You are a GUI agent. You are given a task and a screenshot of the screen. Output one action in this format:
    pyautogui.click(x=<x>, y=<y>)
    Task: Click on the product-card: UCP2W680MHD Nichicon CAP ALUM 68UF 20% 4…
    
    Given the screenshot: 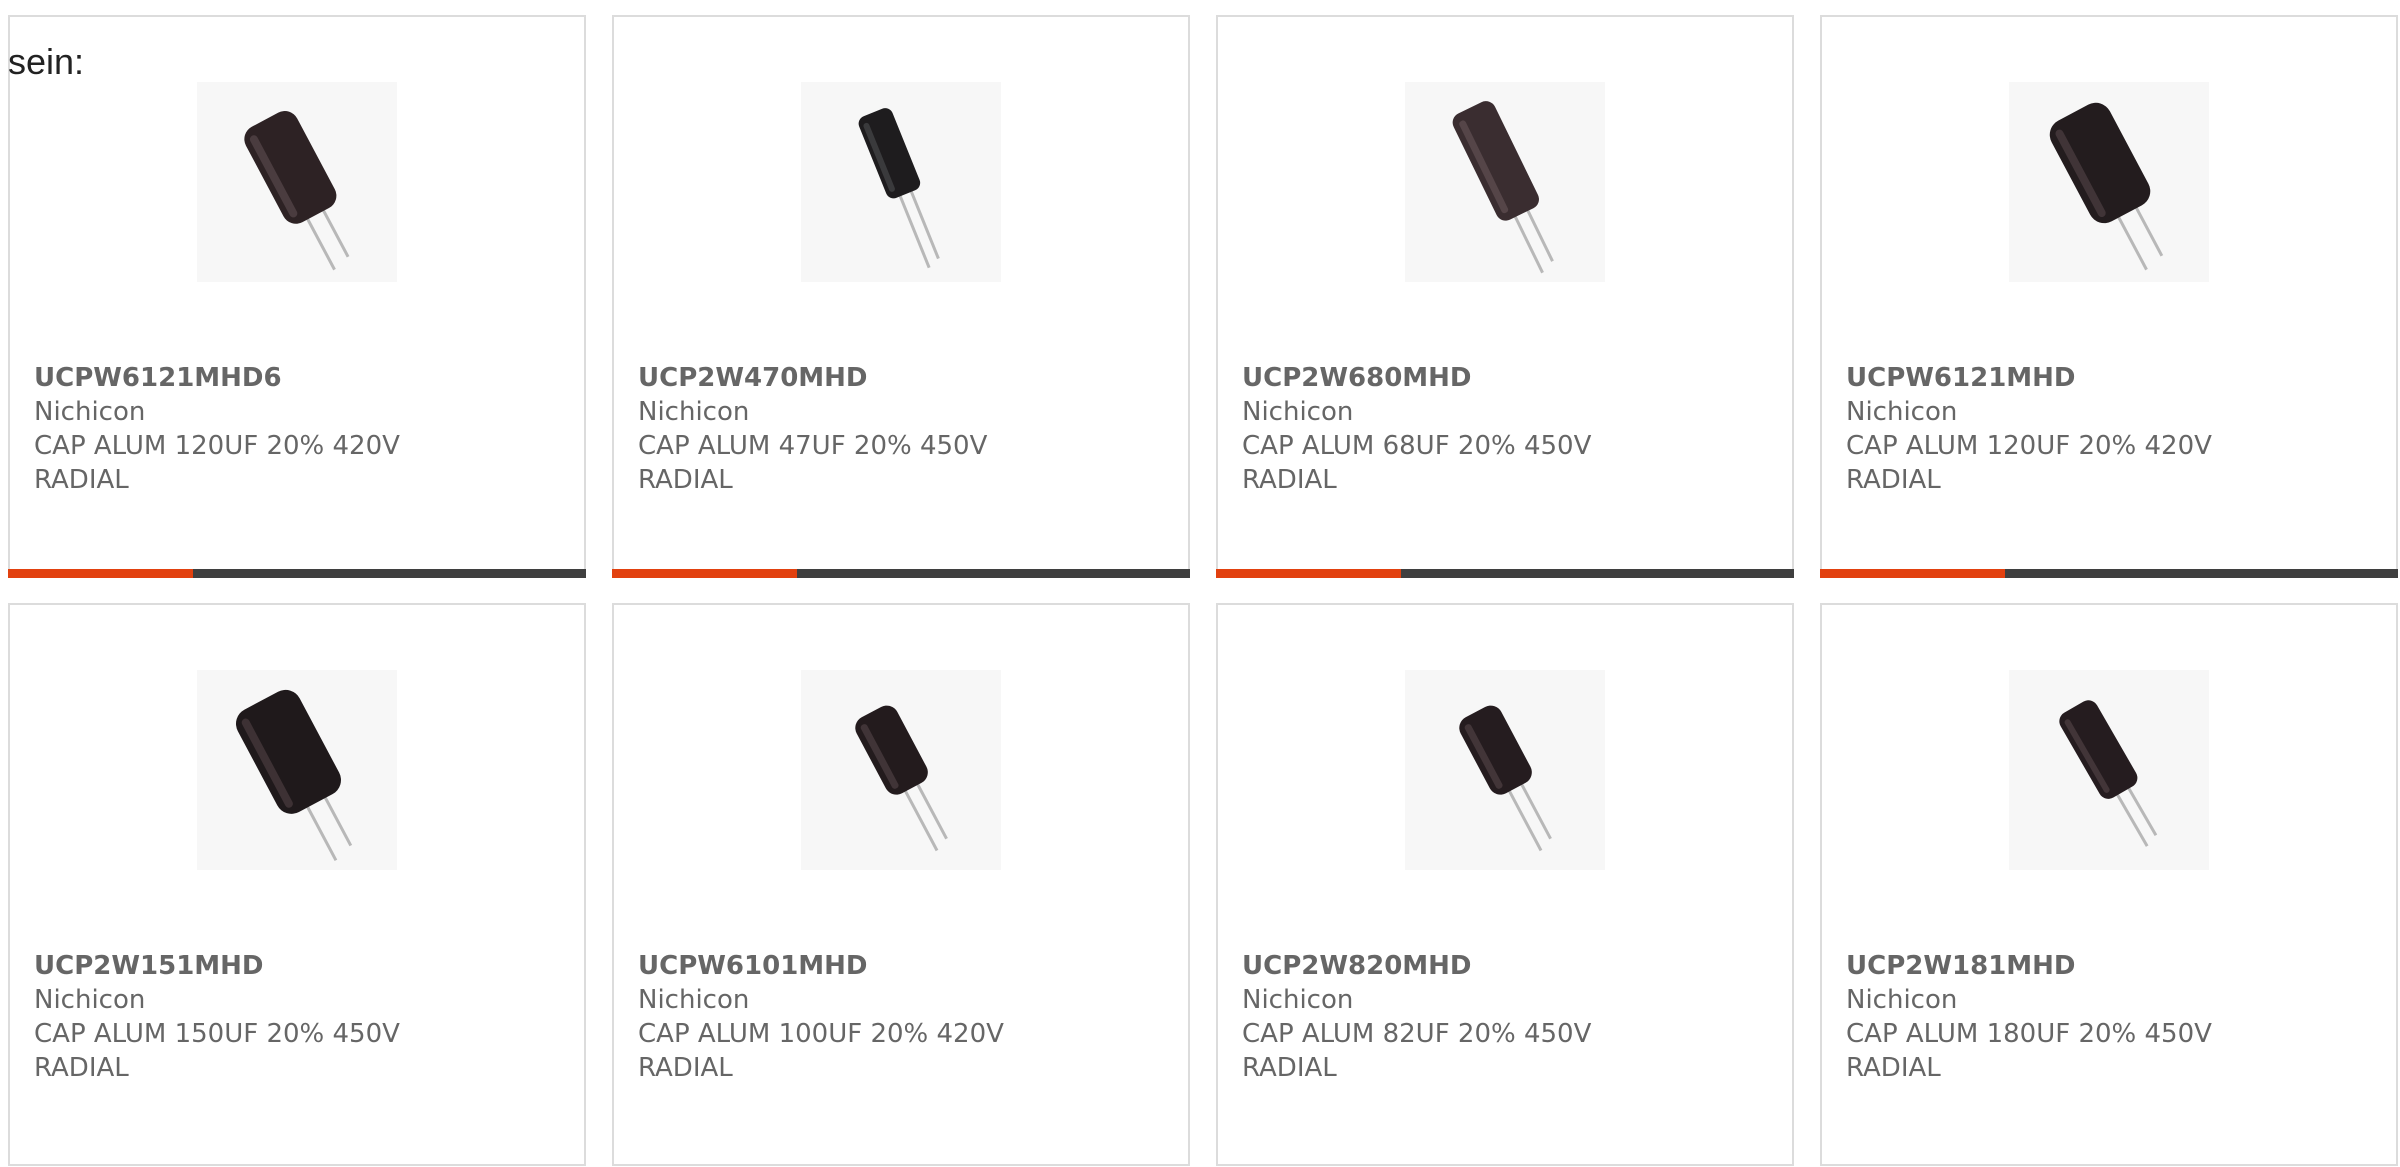 What is the action you would take?
    pyautogui.click(x=1505, y=296)
    